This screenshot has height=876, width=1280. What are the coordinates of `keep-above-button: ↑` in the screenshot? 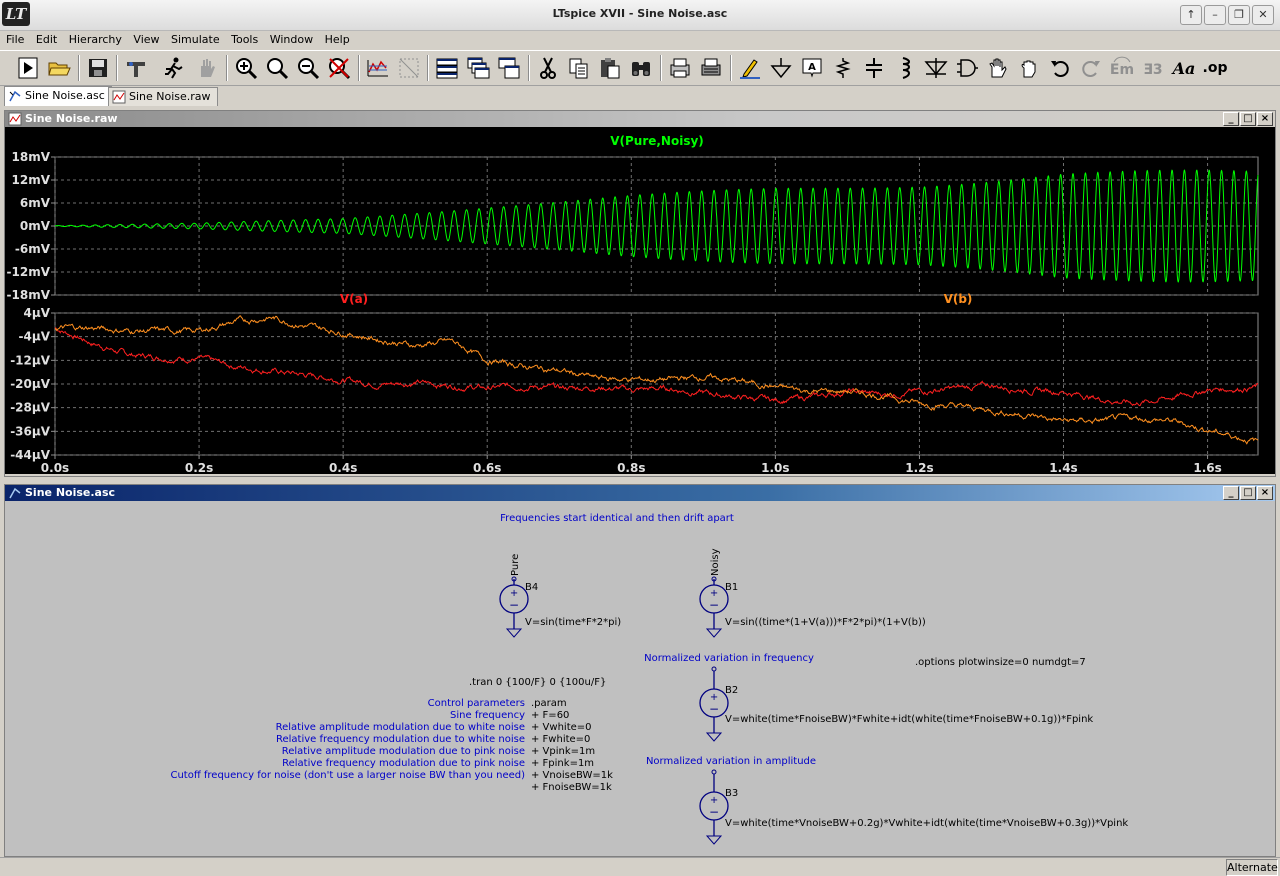 It's located at (1191, 15).